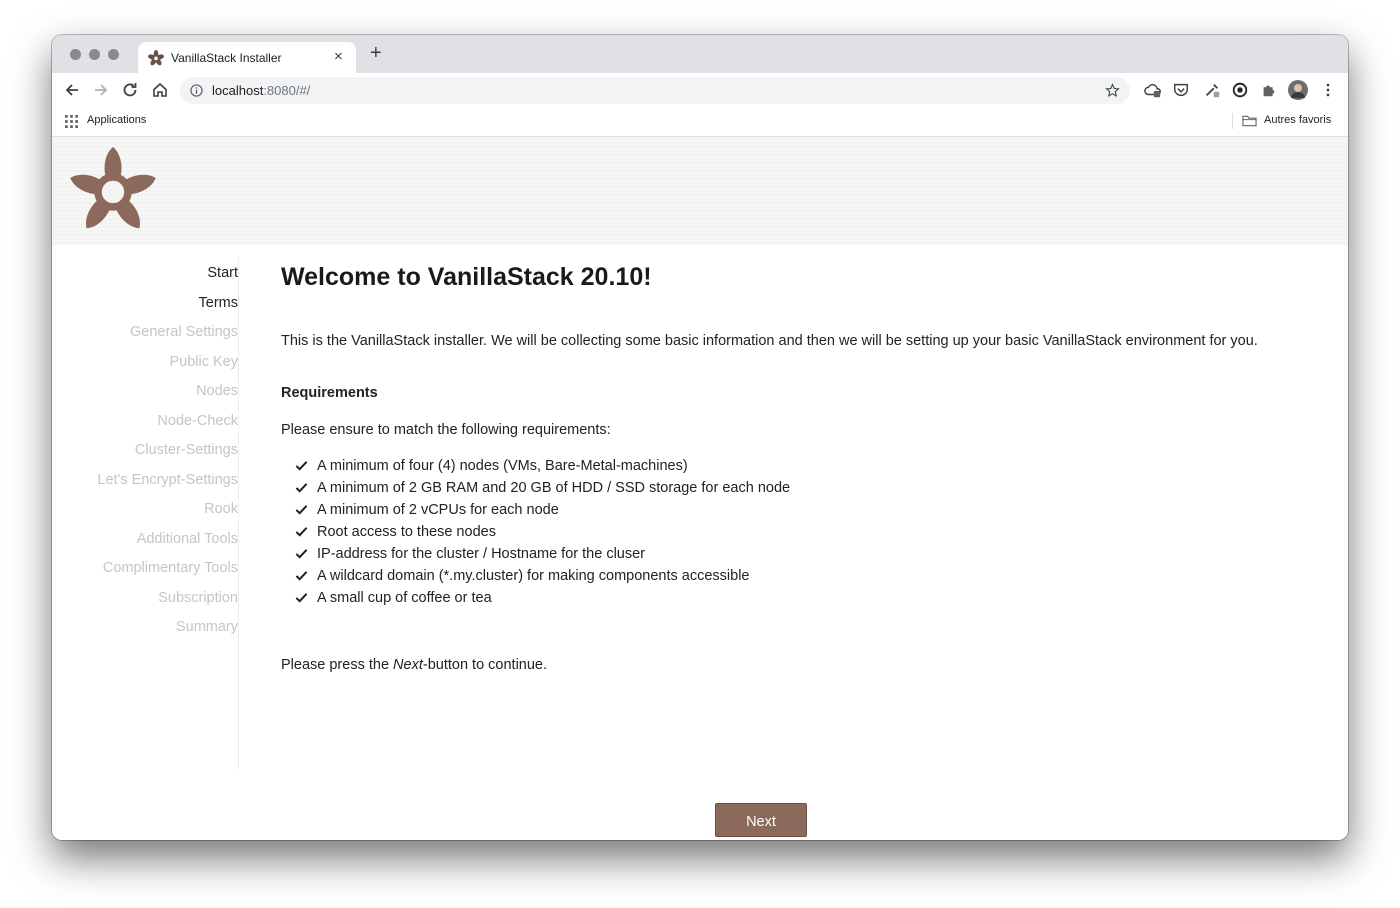 This screenshot has width=1400, height=908. What do you see at coordinates (1181, 90) in the screenshot?
I see `pocket-icon` at bounding box center [1181, 90].